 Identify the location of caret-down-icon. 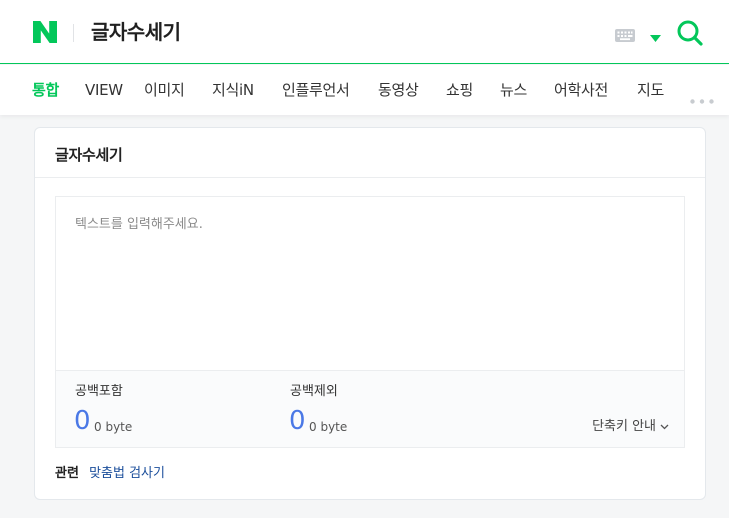
(655, 35).